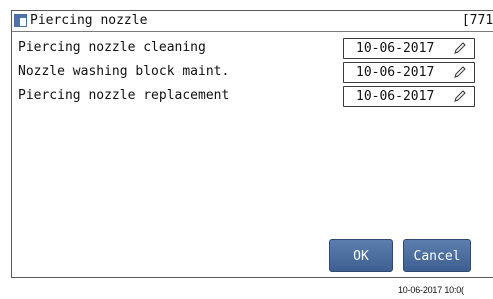  I want to click on screen-code: [7710, so click(477, 20).